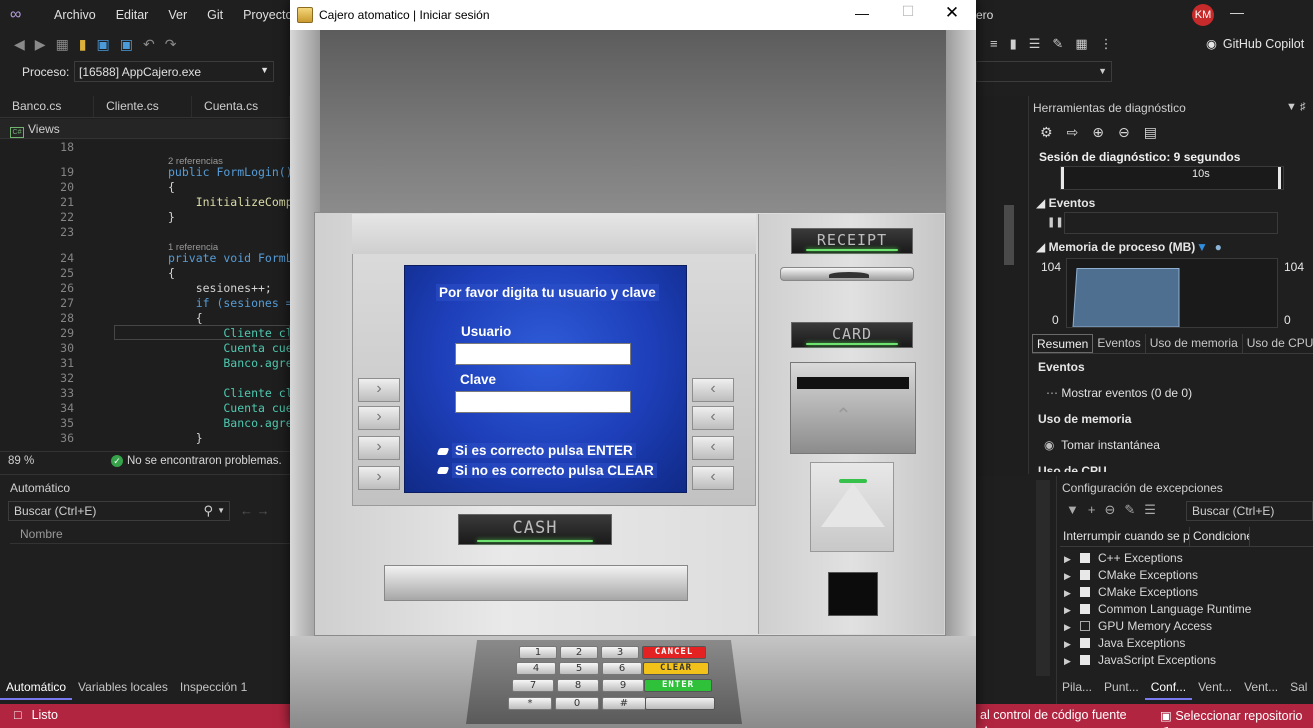 The image size is (1313, 728). I want to click on column-break-when: Interrumpir cuando se produzca, so click(1125, 536).